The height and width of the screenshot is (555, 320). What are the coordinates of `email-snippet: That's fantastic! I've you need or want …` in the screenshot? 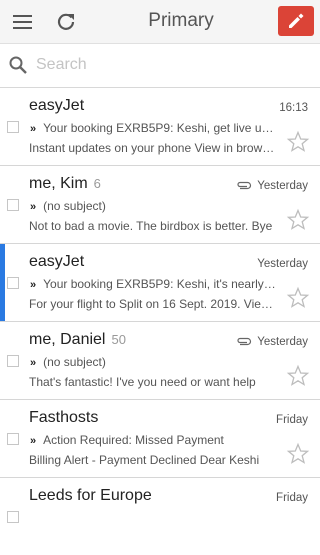 It's located at (142, 382).